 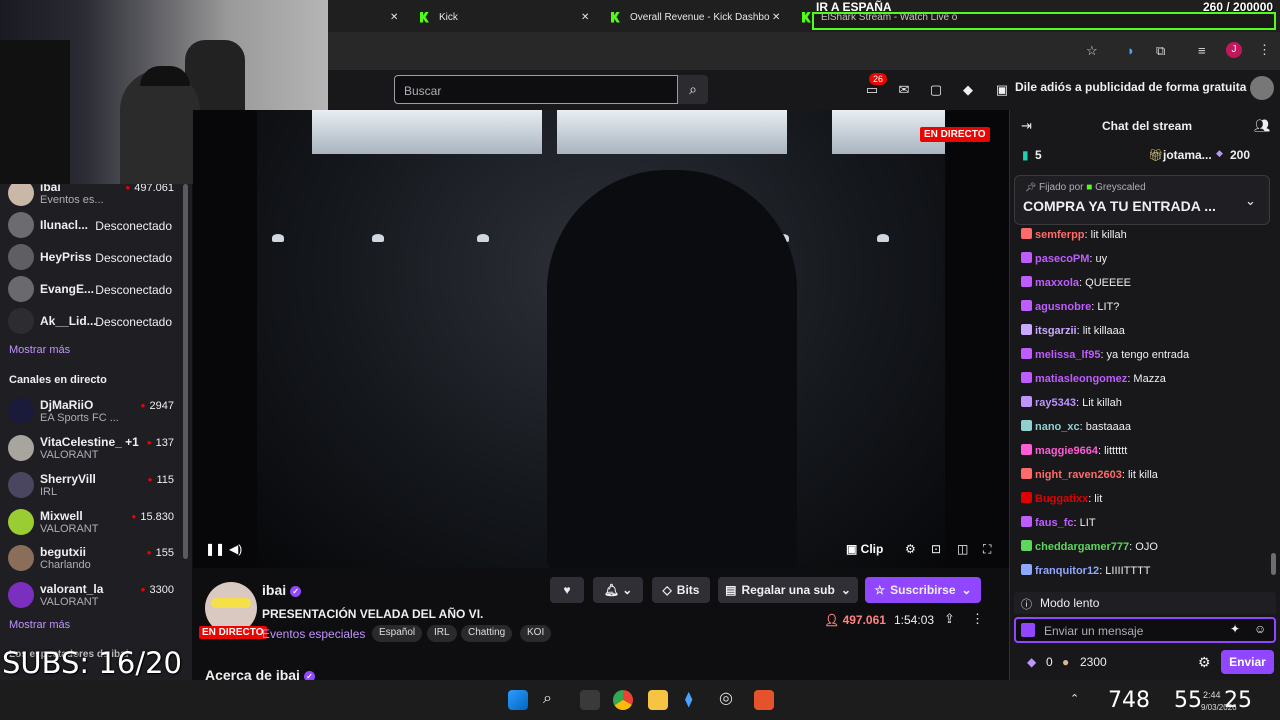 What do you see at coordinates (536, 89) in the screenshot?
I see `search-input: Buscar` at bounding box center [536, 89].